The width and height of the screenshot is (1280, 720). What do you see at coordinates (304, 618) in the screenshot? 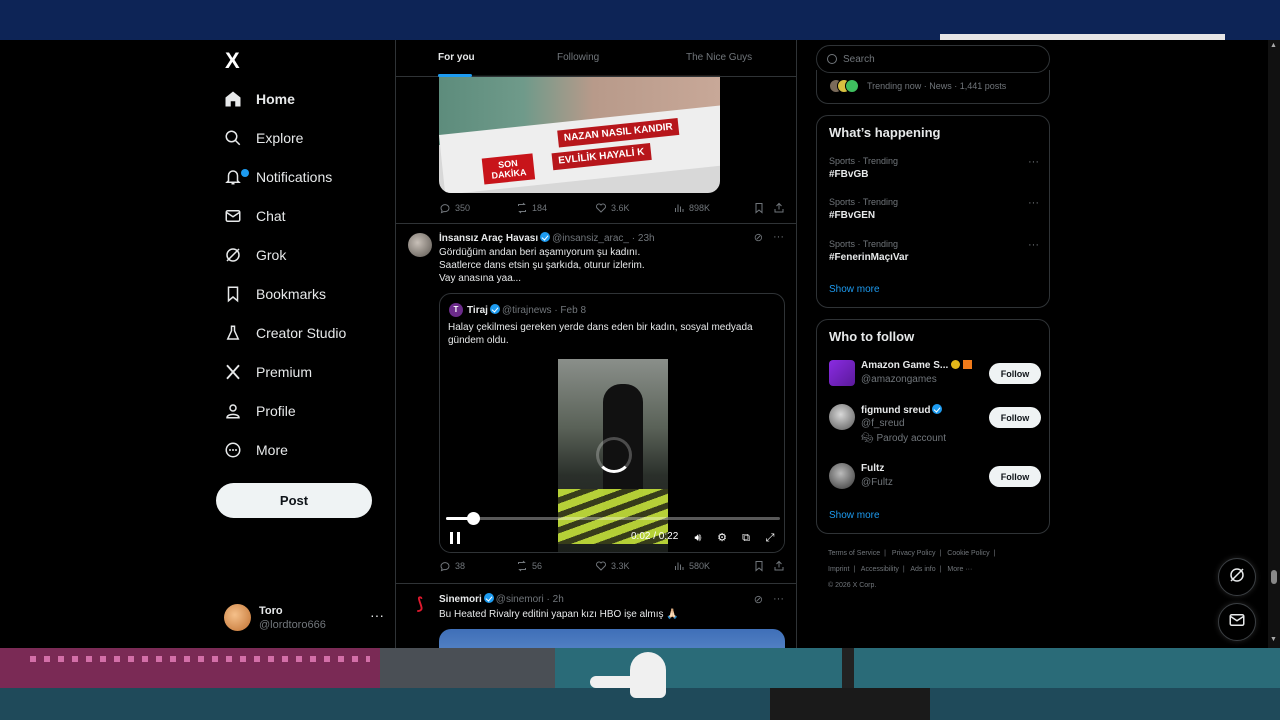
I see `account-switcher: Toro @lordtoro666 ···` at bounding box center [304, 618].